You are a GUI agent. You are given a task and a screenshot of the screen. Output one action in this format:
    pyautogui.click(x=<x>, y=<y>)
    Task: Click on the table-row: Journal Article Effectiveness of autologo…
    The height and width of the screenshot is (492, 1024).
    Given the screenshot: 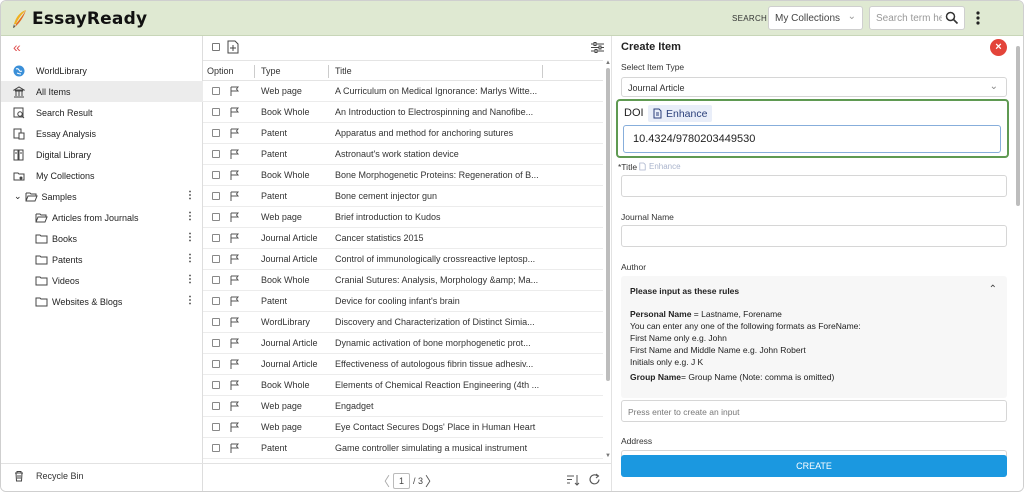 What is the action you would take?
    pyautogui.click(x=403, y=364)
    